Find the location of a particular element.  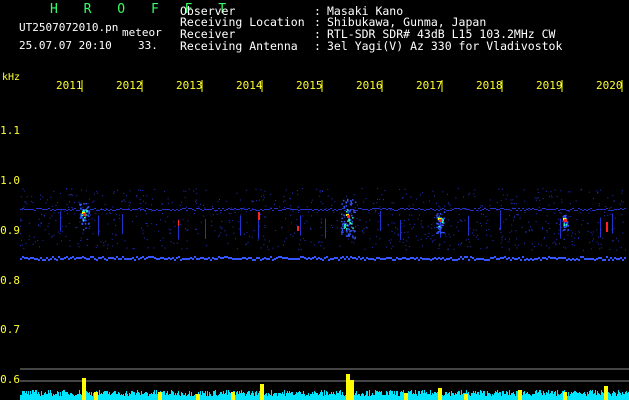

y-tick-label: 1.0 is located at coordinates (10, 180).